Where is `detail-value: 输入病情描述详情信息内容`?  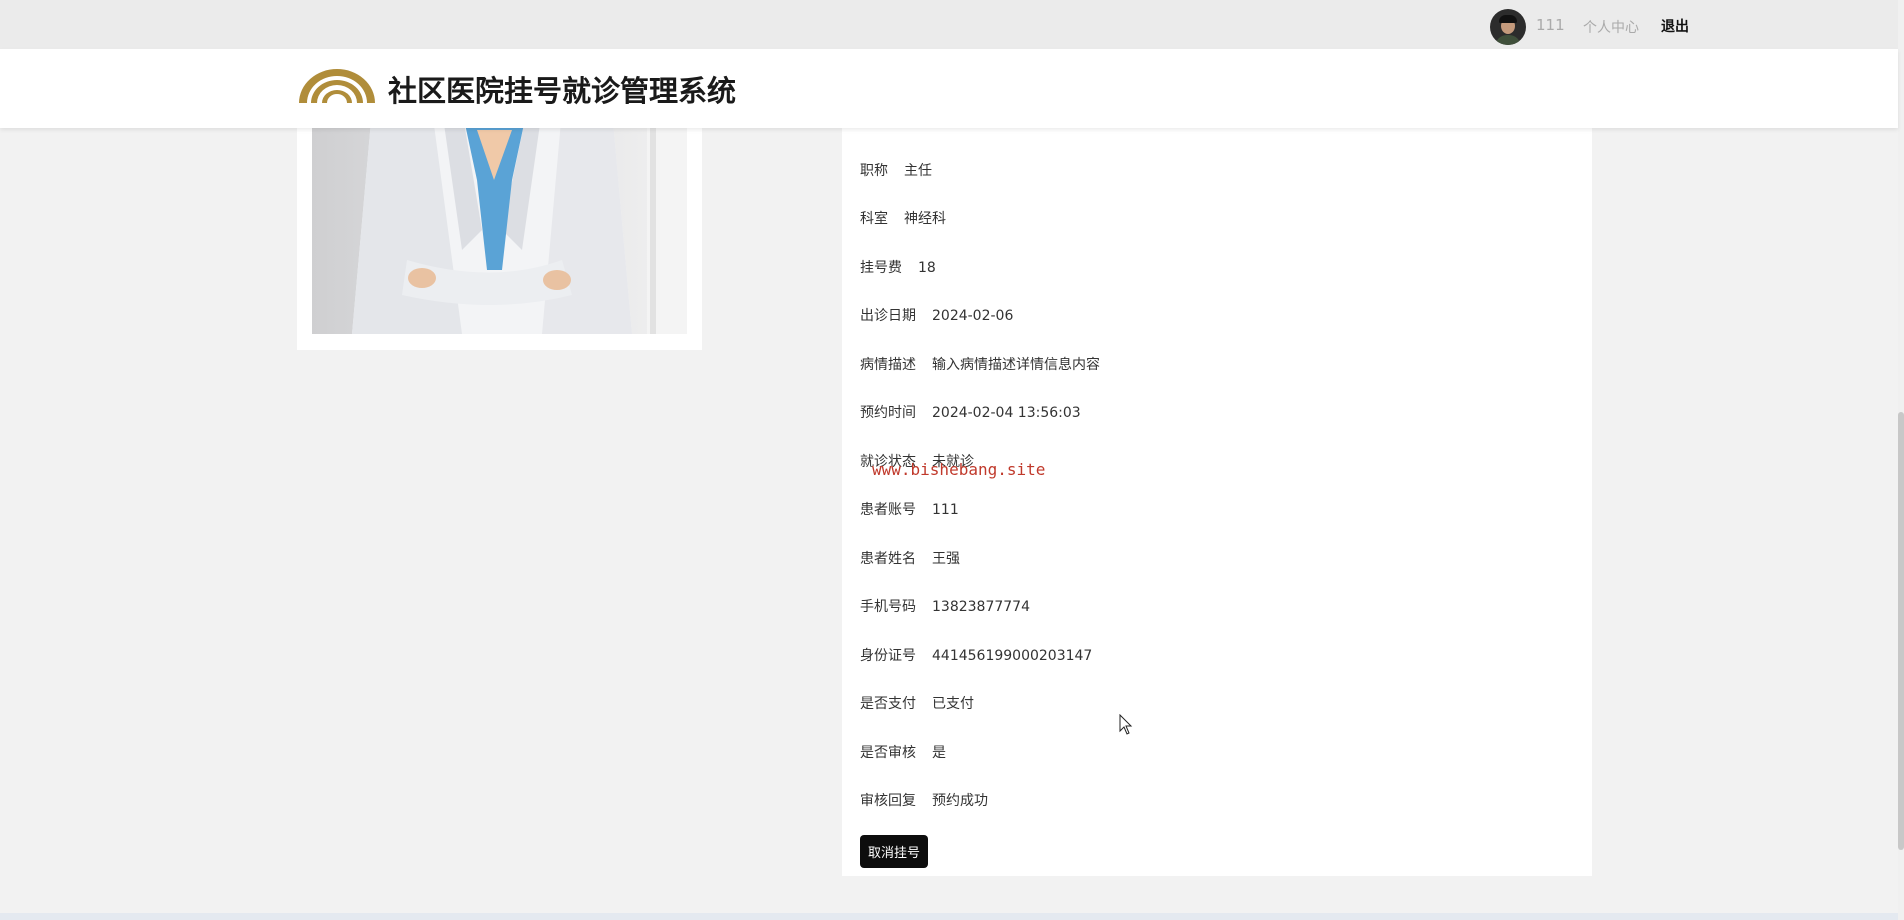
detail-value: 输入病情描述详情信息内容 is located at coordinates (1016, 365).